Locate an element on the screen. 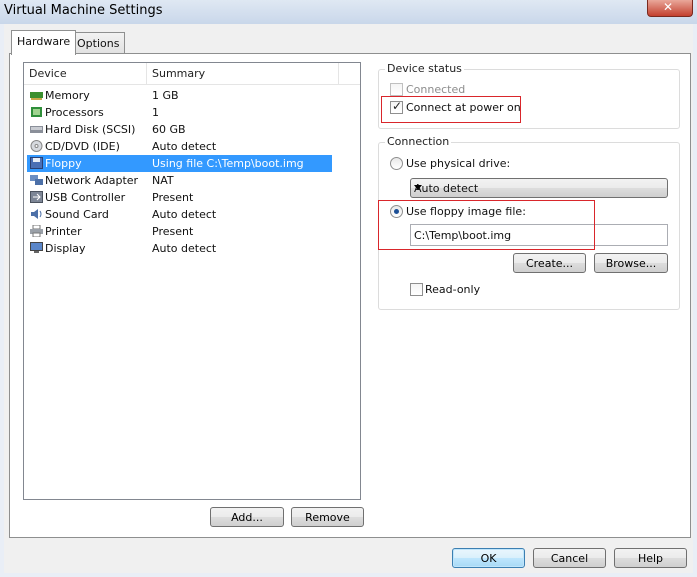 The height and width of the screenshot is (577, 697). device-name: Network Adapter is located at coordinates (92, 180).